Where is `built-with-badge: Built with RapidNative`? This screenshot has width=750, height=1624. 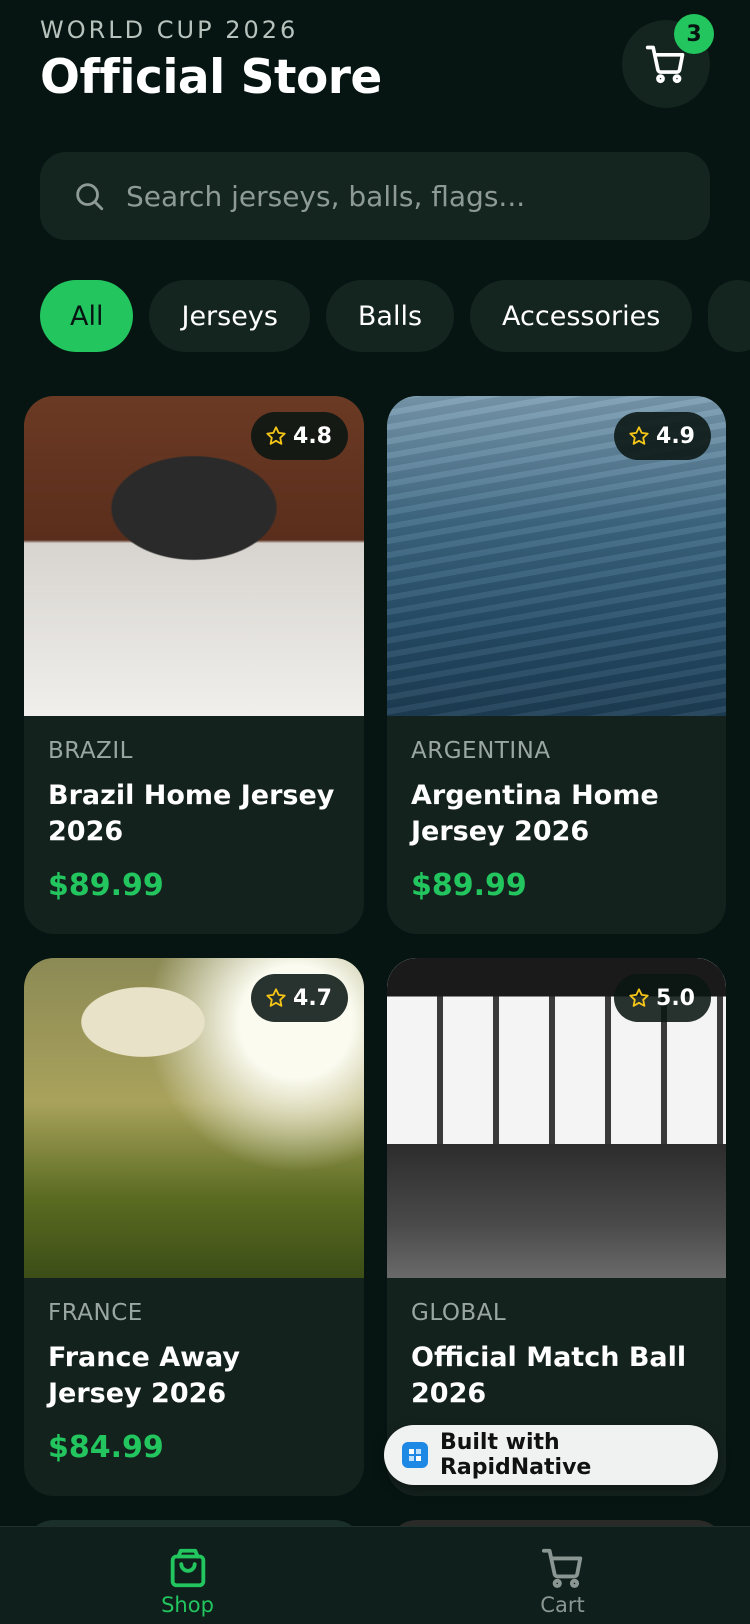 built-with-badge: Built with RapidNative is located at coordinates (551, 1455).